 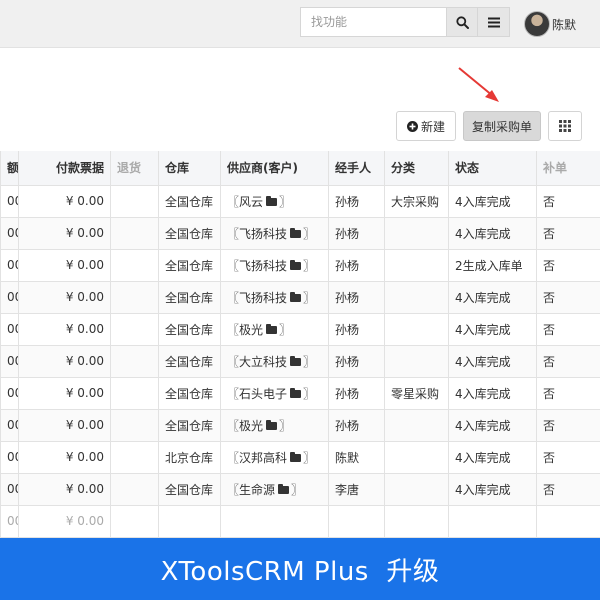 I want to click on copy-purchase-order-button: 复制采购单, so click(x=502, y=126).